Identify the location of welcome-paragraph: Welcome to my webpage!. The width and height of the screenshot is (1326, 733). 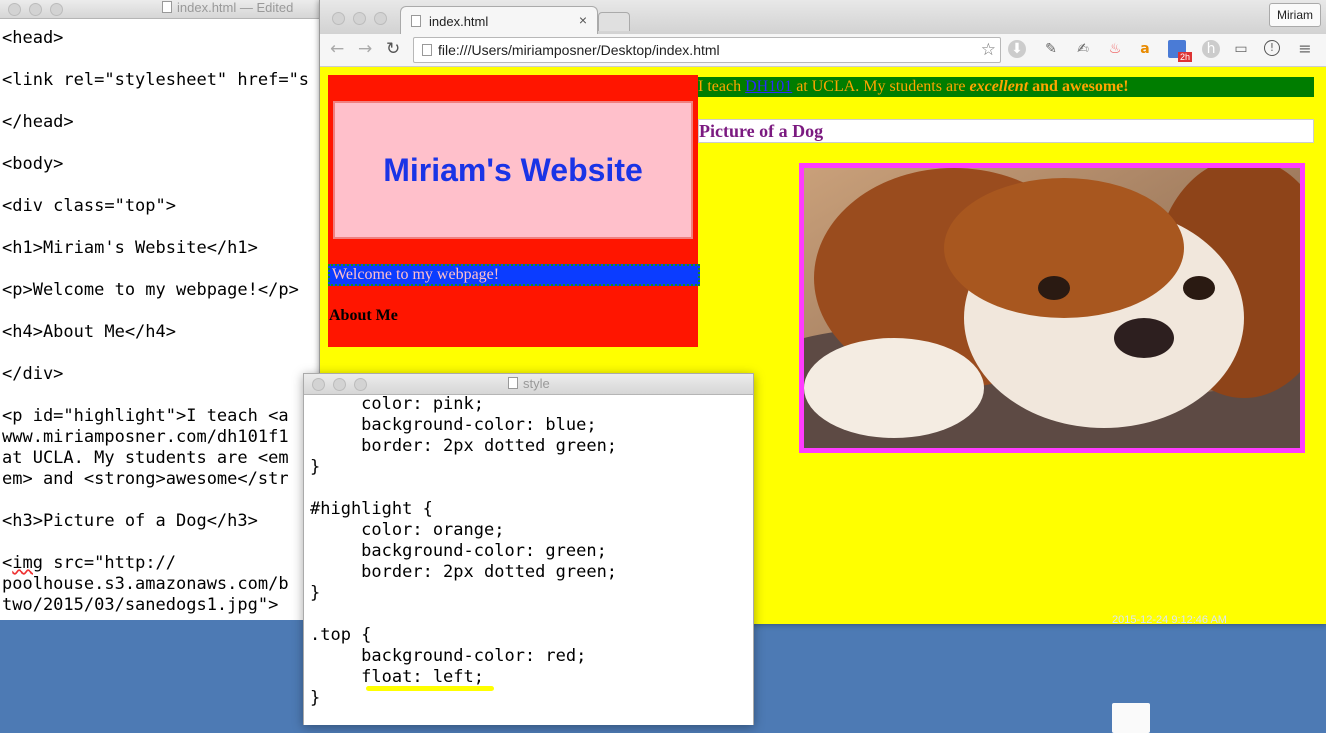
(514, 275).